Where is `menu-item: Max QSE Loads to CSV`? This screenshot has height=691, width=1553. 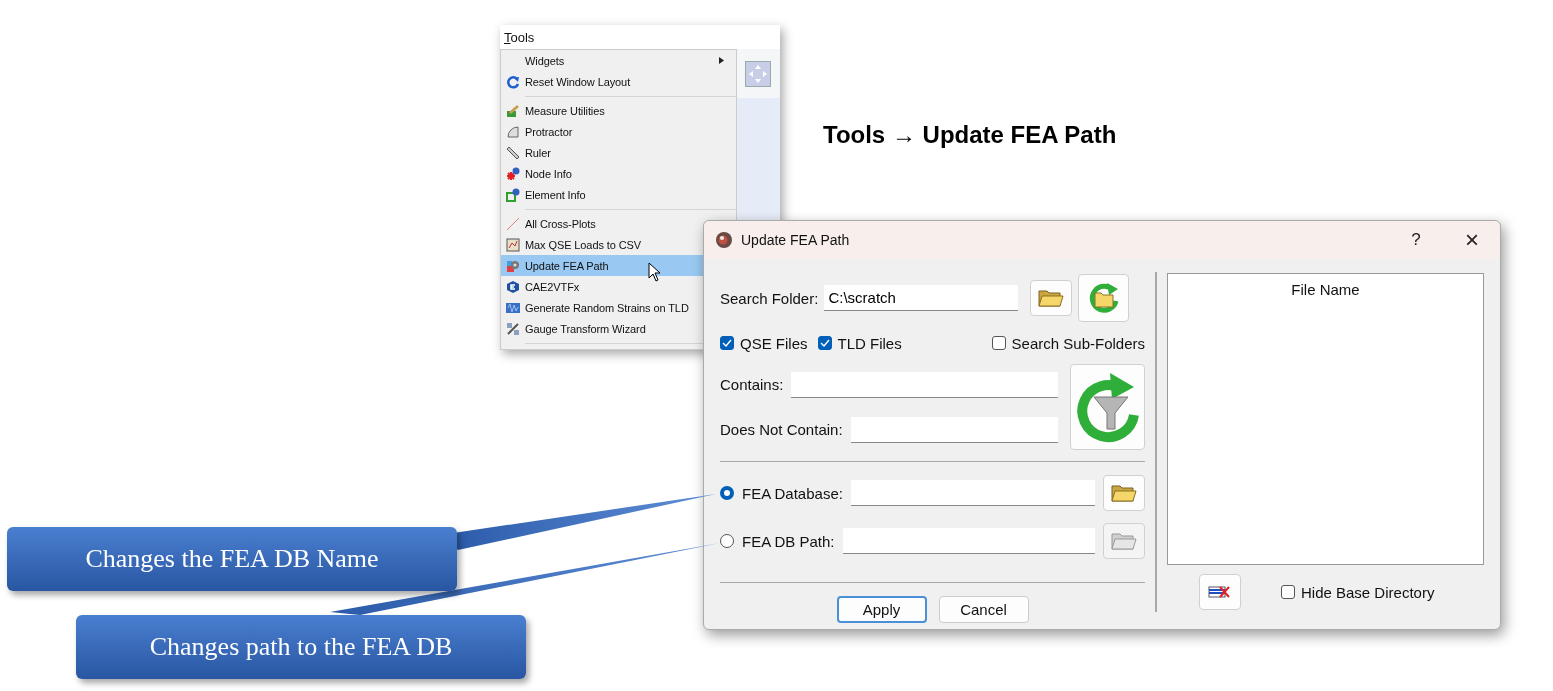
menu-item: Max QSE Loads to CSV is located at coordinates (618, 244).